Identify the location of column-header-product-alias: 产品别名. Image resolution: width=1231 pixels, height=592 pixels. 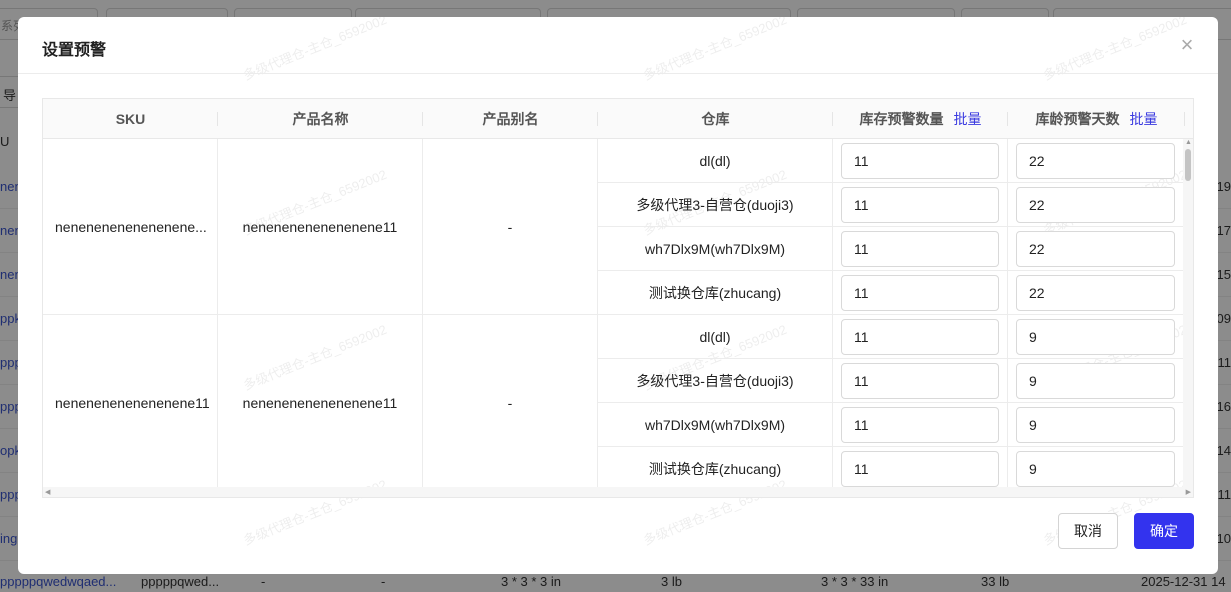
(510, 119).